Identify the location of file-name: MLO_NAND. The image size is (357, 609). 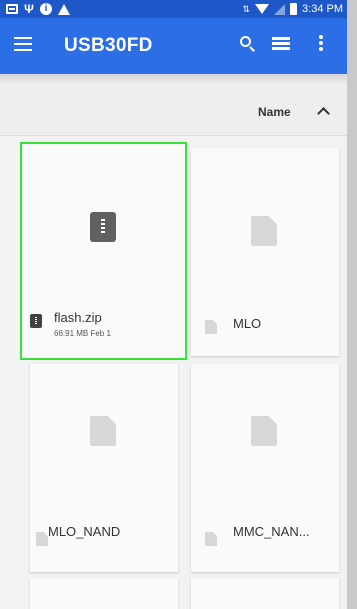
(84, 531).